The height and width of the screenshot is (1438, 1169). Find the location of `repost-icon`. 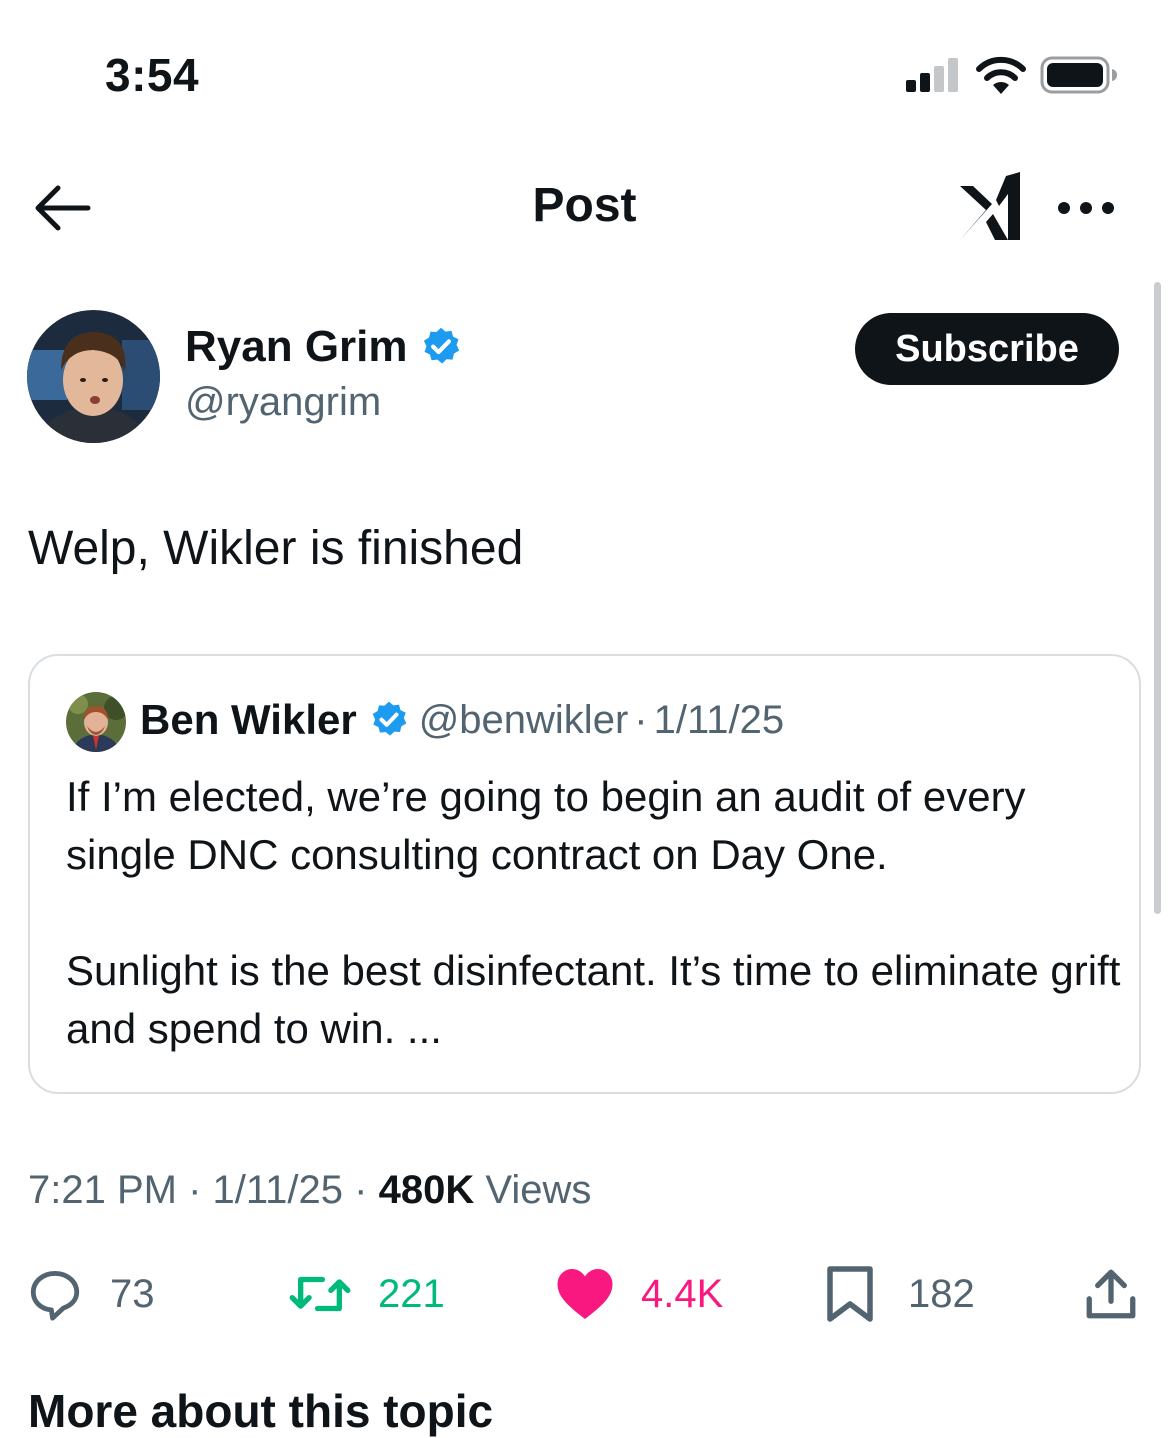

repost-icon is located at coordinates (320, 1294).